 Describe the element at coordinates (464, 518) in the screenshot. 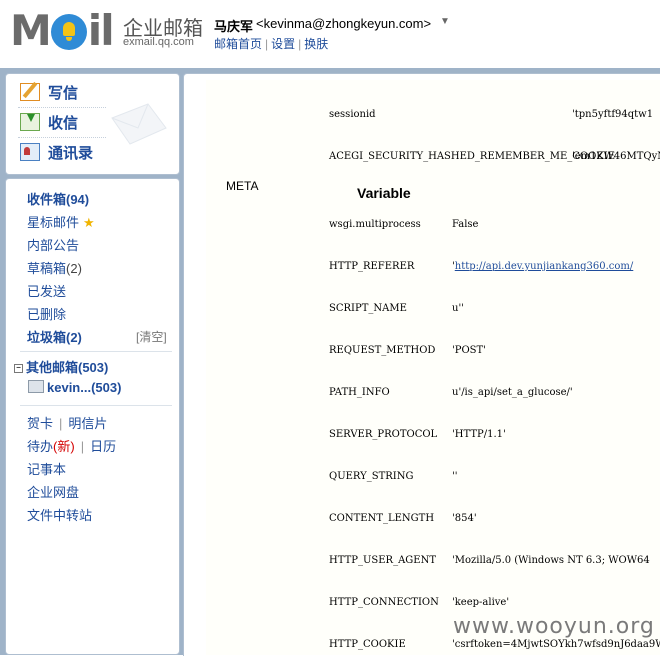

I see `meta-value: '854'` at that location.